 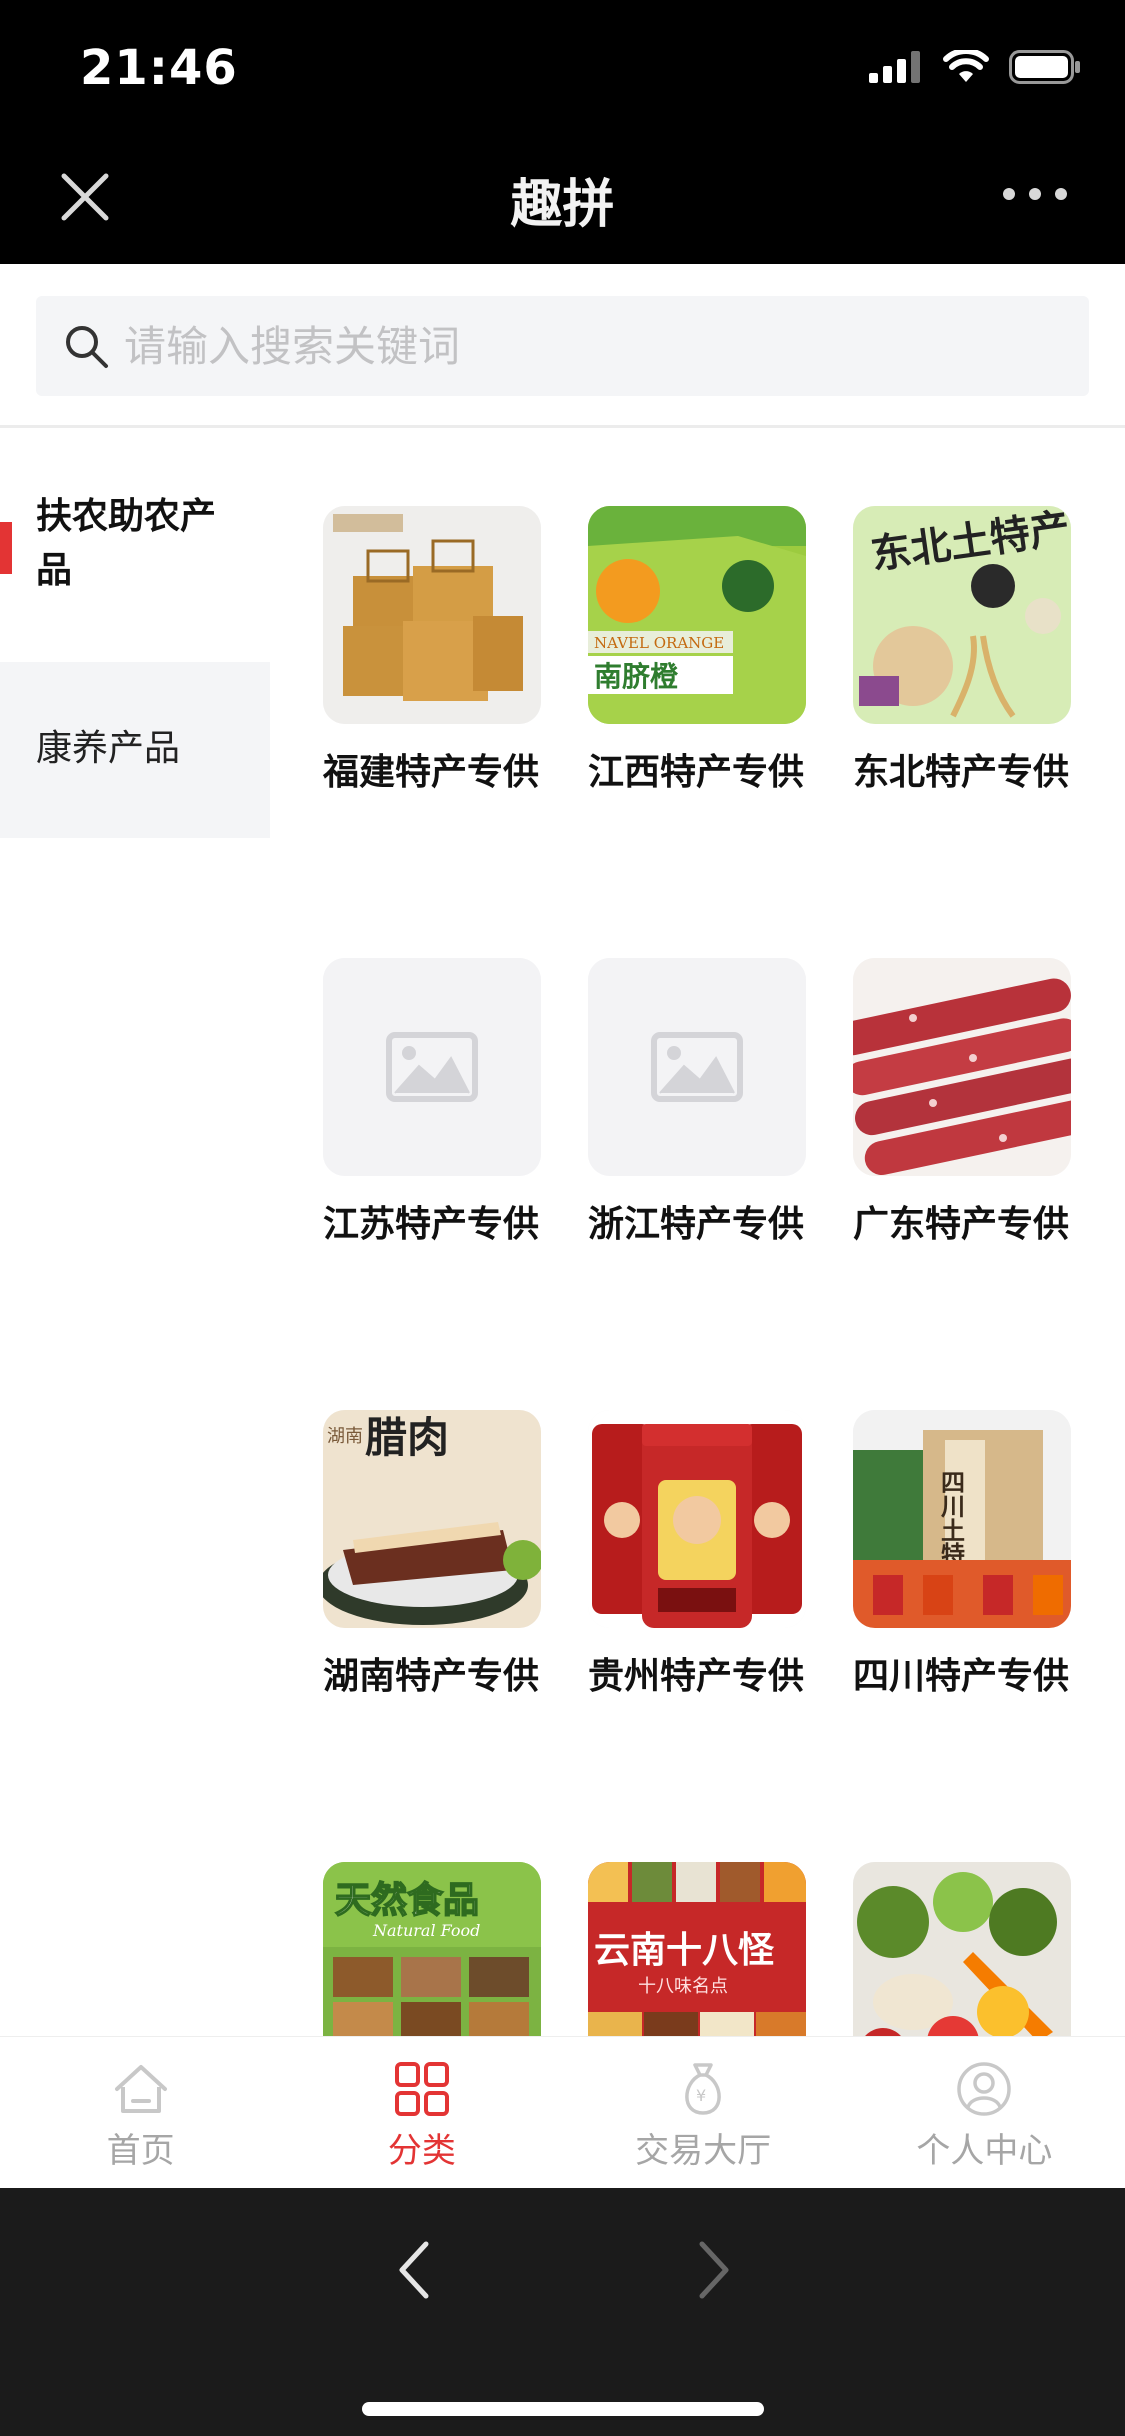 I want to click on product-card-fujian: 福建特产专供, so click(x=432, y=651).